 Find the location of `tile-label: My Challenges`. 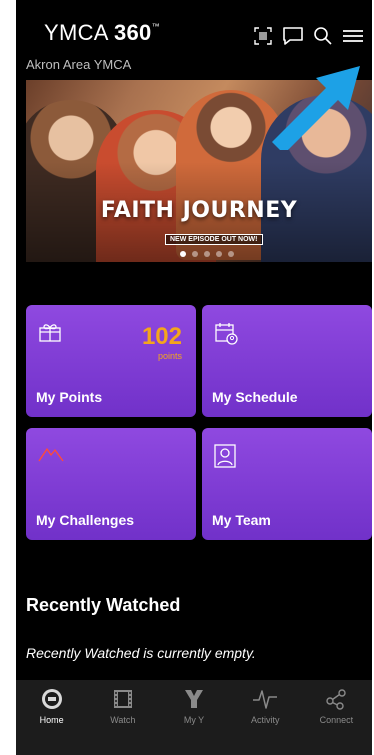

tile-label: My Challenges is located at coordinates (85, 520).